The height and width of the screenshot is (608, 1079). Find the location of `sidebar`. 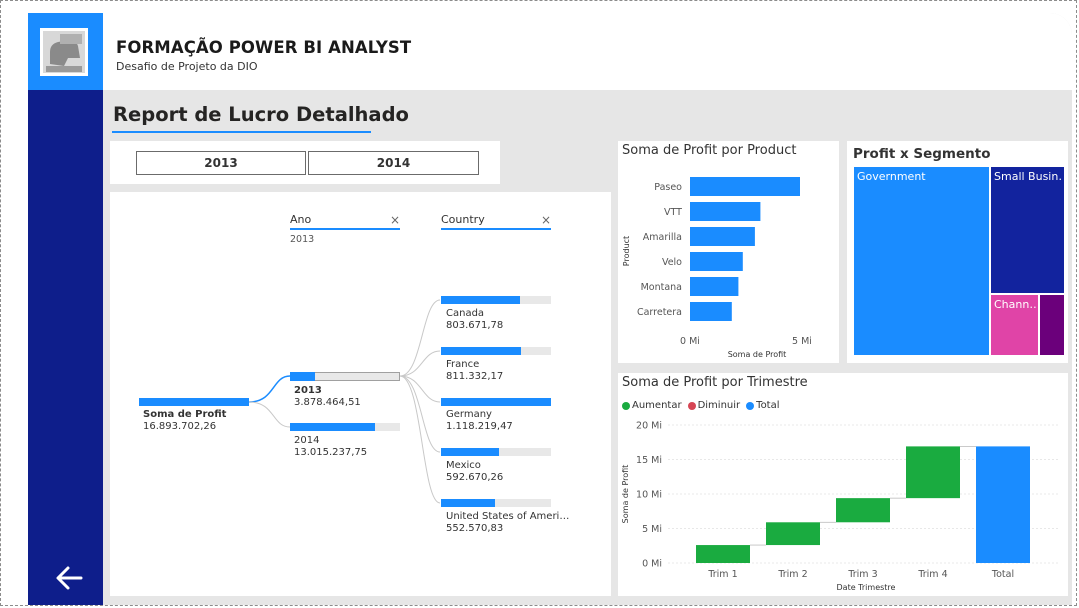

sidebar is located at coordinates (65, 309).